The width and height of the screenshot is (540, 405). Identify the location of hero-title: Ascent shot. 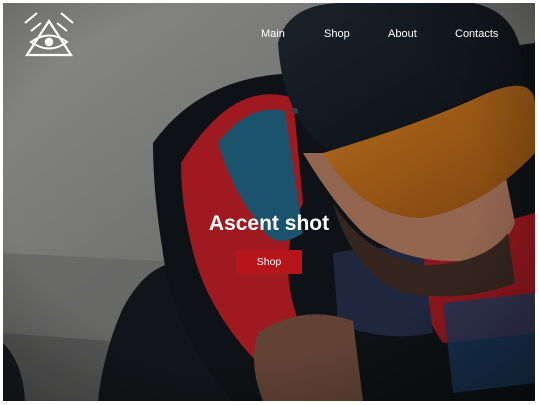
(269, 223).